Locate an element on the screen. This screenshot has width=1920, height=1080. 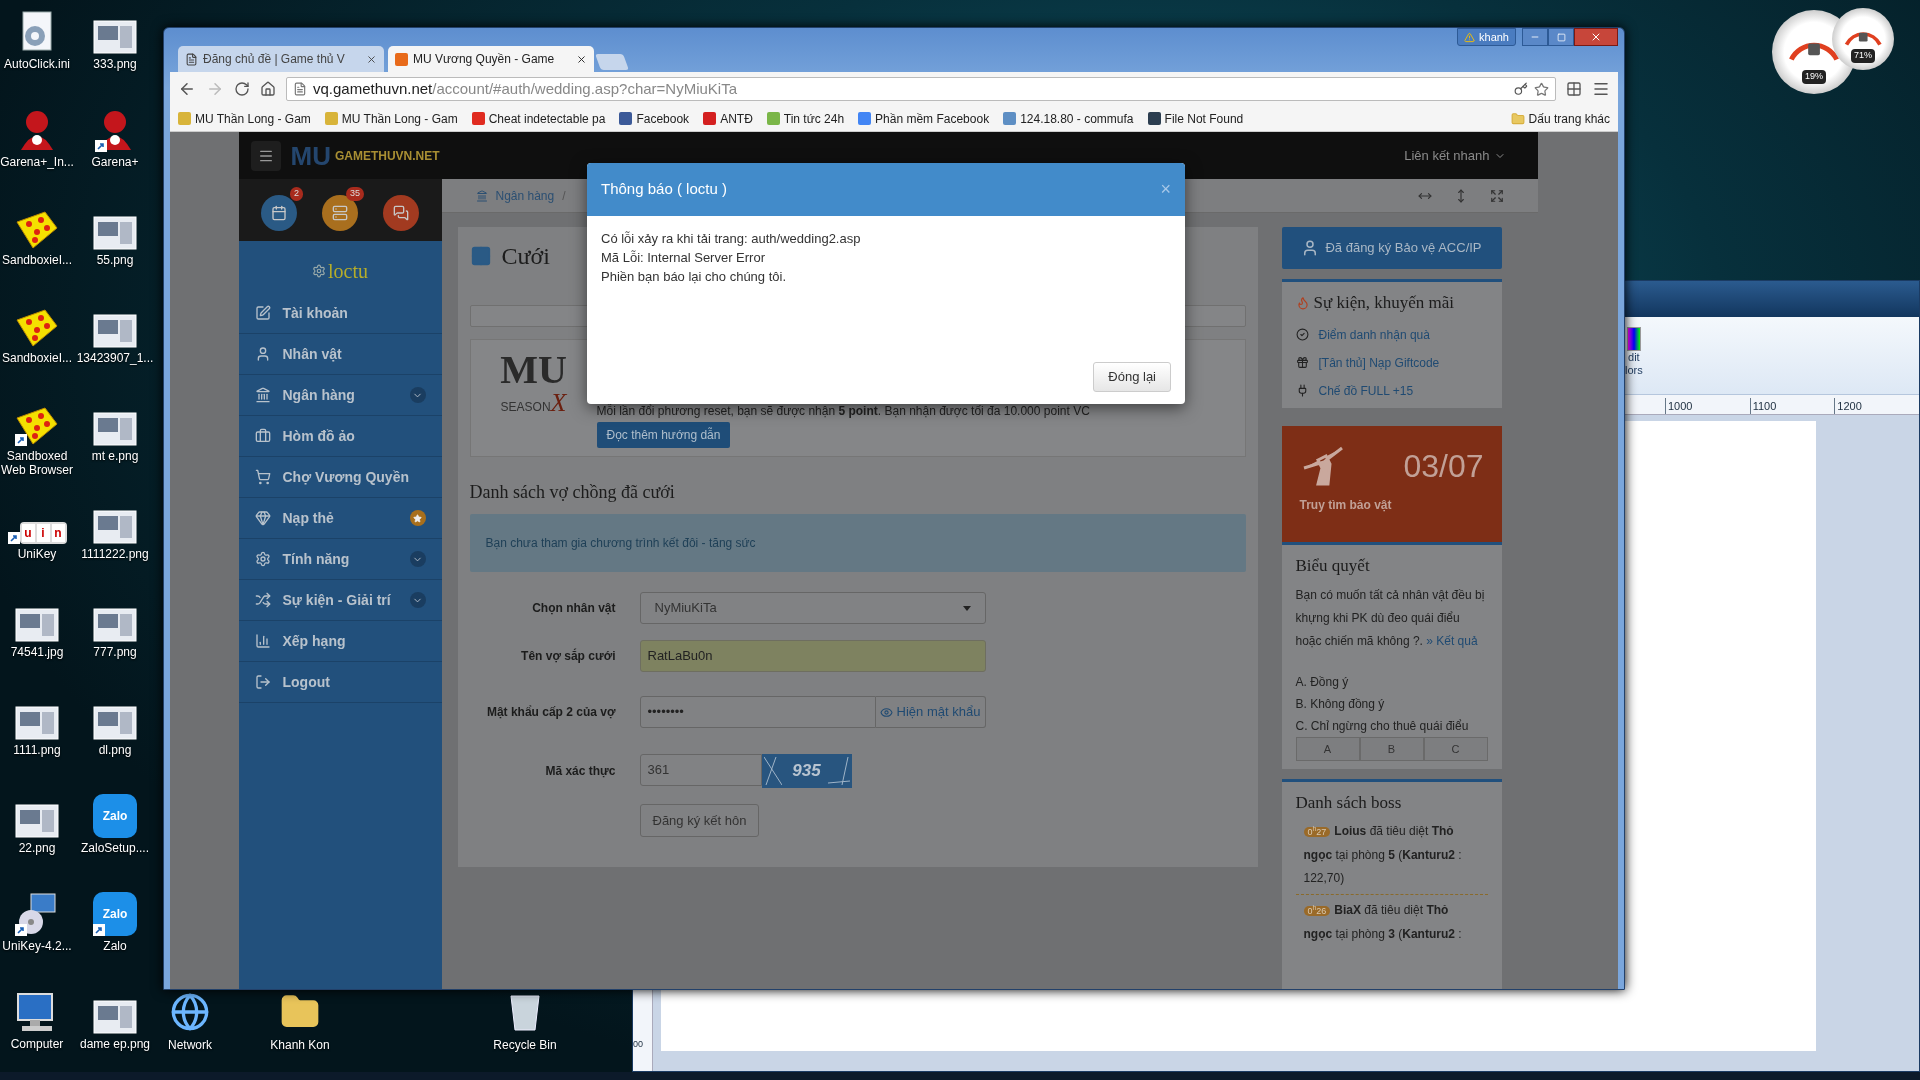
sidebar-item: Nhân vật is located at coordinates (340, 354).